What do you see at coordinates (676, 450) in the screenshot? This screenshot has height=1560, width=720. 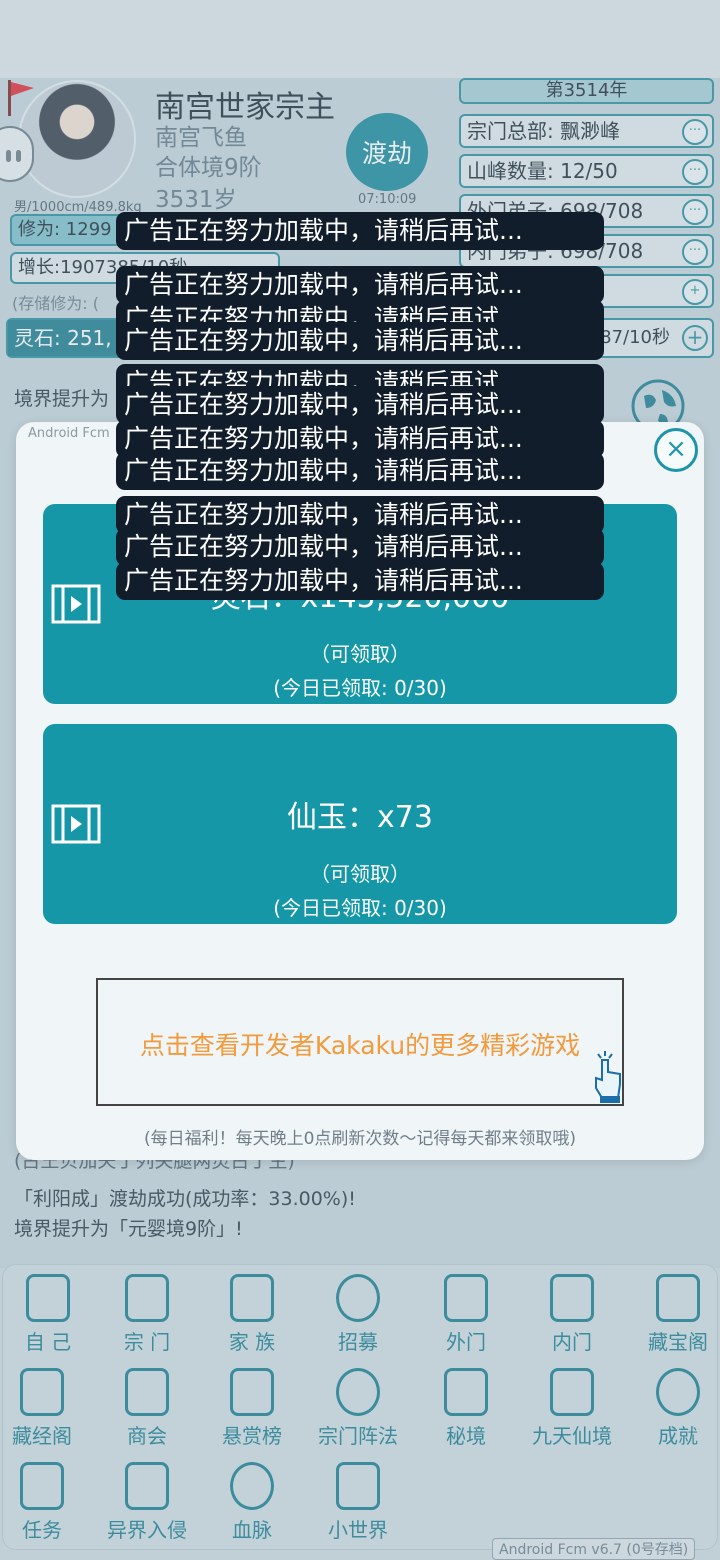 I see `close-icon: ×` at bounding box center [676, 450].